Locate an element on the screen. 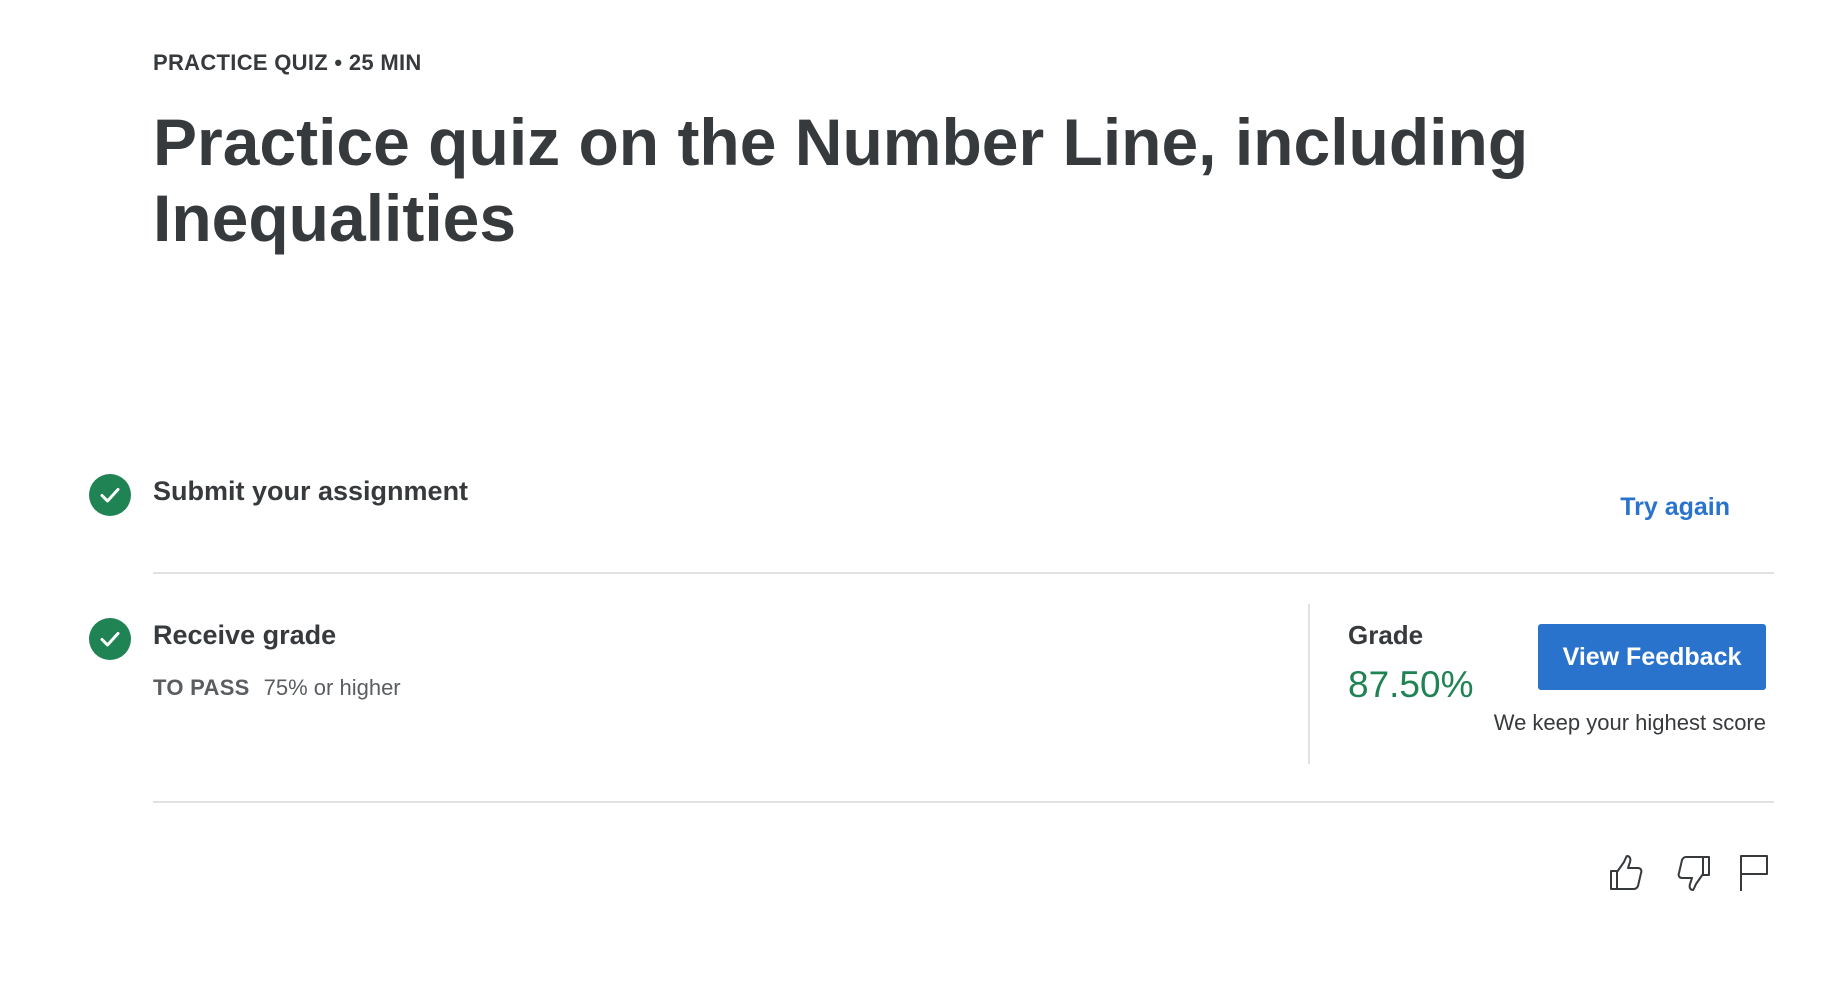 The image size is (1826, 1008). receive-grade-title: Receive grade is located at coordinates (245, 635).